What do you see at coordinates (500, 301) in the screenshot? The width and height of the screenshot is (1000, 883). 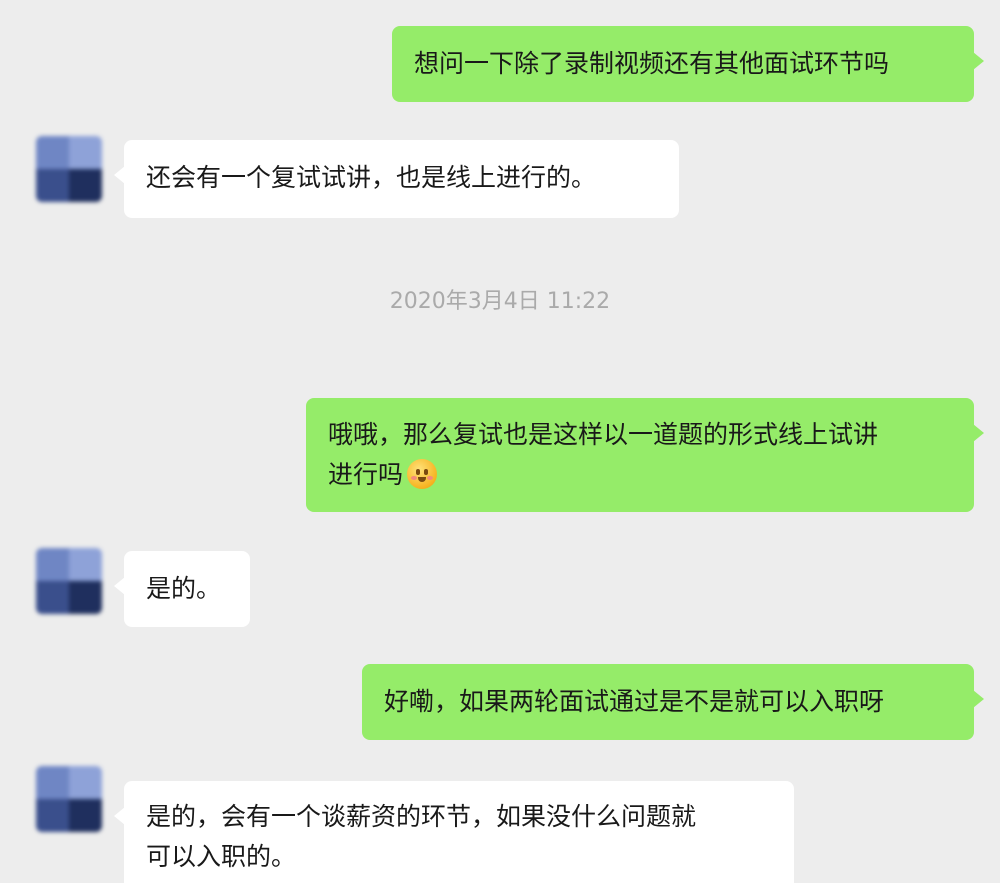 I see `timestamp: 2020年3月4日 11:22` at bounding box center [500, 301].